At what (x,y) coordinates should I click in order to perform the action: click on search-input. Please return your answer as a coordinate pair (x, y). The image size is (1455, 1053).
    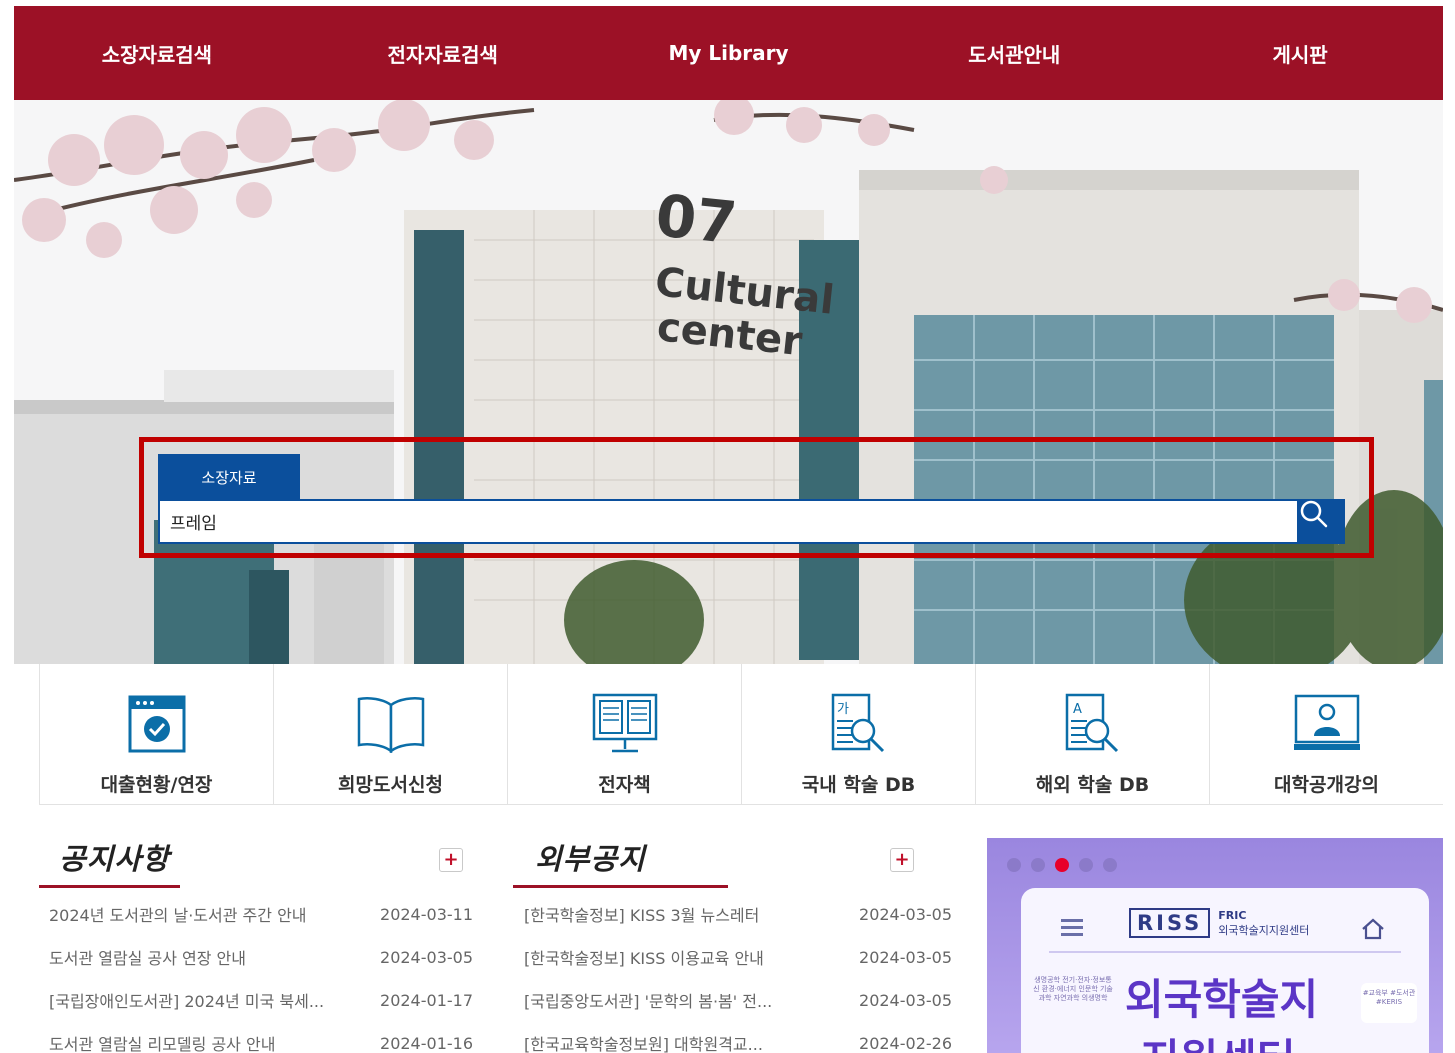
    Looking at the image, I should click on (728, 521).